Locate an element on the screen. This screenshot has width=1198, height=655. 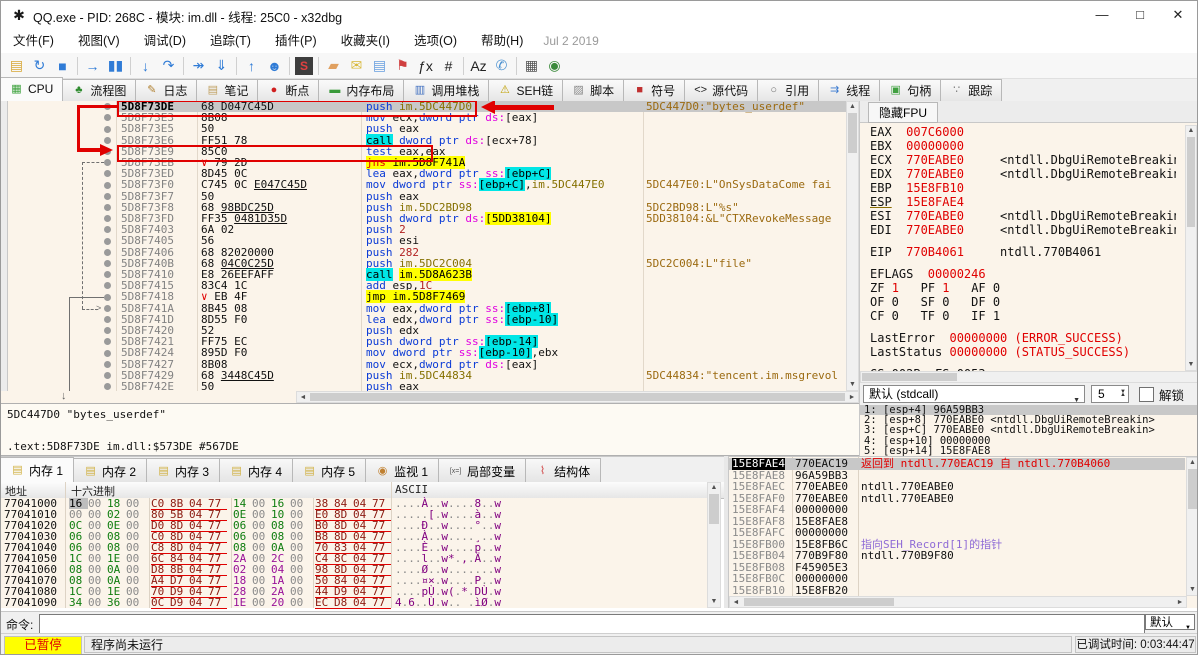
dump-tab-结构体: ⌇ 结构体 is located at coordinates (563, 470).